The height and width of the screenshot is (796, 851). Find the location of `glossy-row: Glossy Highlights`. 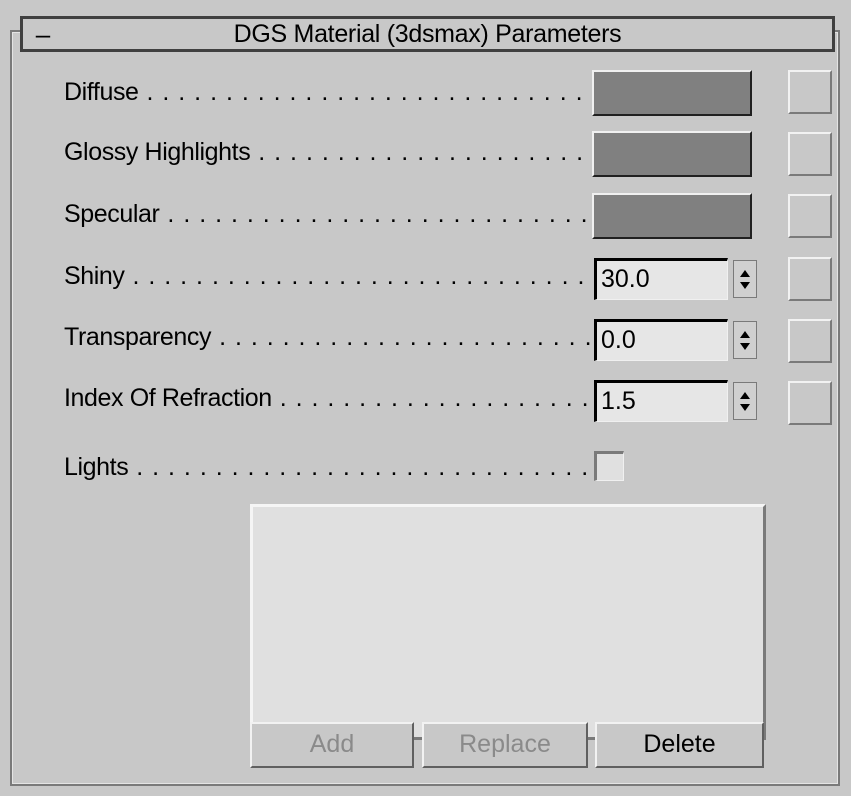

glossy-row: Glossy Highlights is located at coordinates (328, 152).